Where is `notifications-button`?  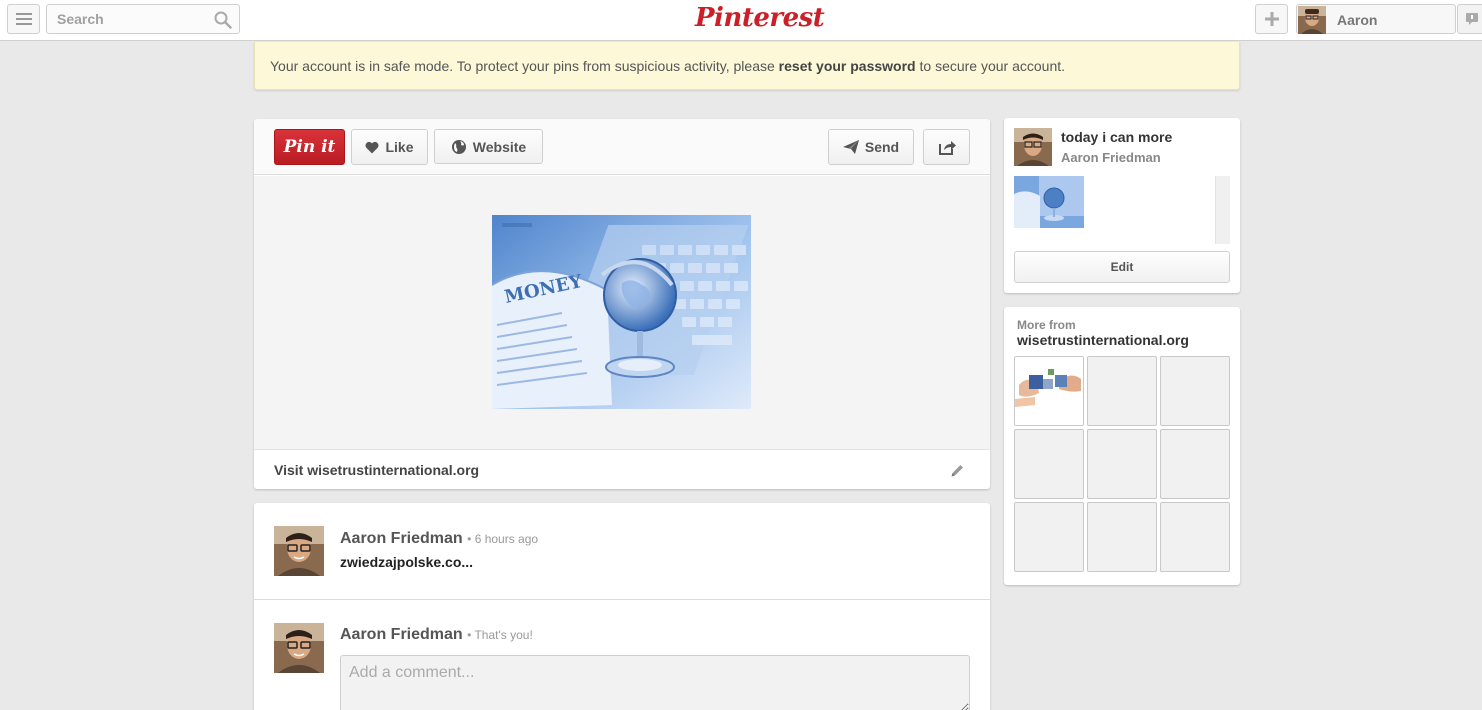
notifications-button is located at coordinates (1469, 19).